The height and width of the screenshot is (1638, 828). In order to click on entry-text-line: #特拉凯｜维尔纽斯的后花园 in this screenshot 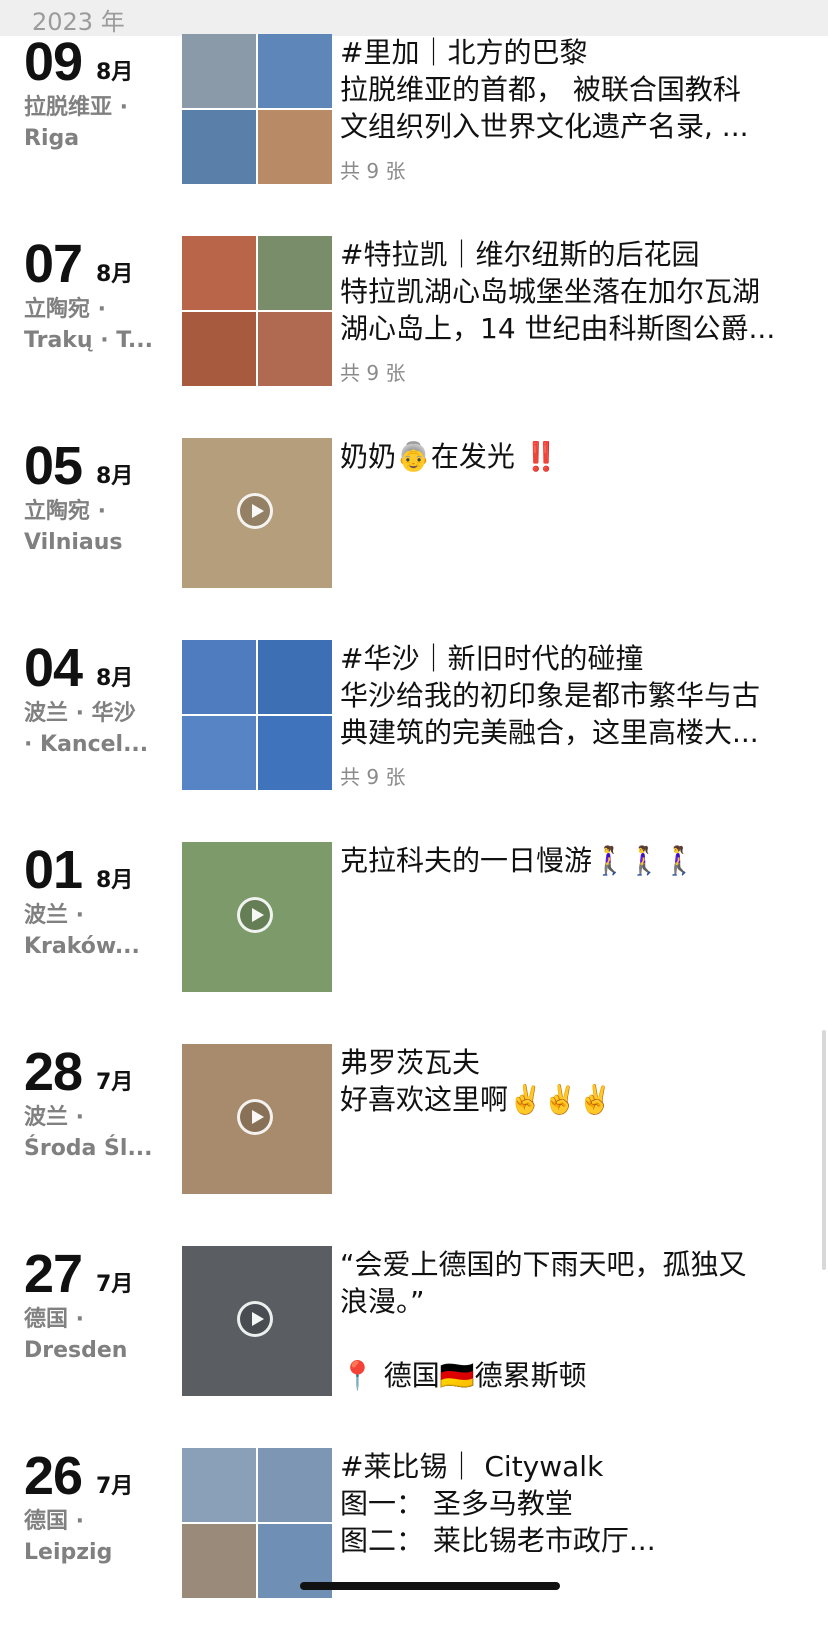, I will do `click(520, 254)`.